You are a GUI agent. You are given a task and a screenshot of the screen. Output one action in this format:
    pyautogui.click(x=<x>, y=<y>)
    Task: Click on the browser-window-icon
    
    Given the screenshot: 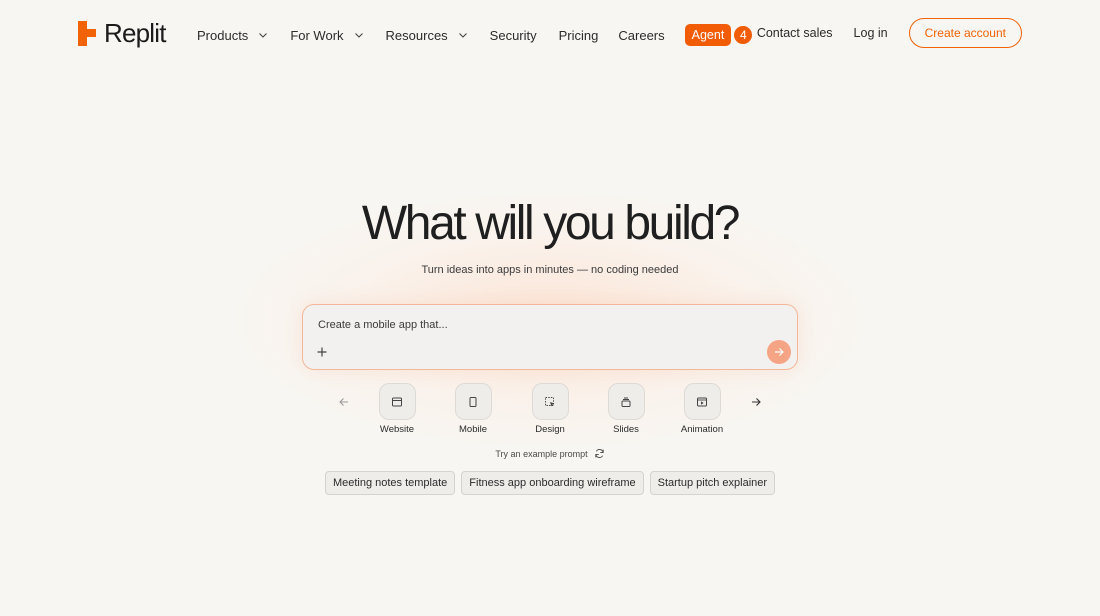 What is the action you would take?
    pyautogui.click(x=397, y=401)
    